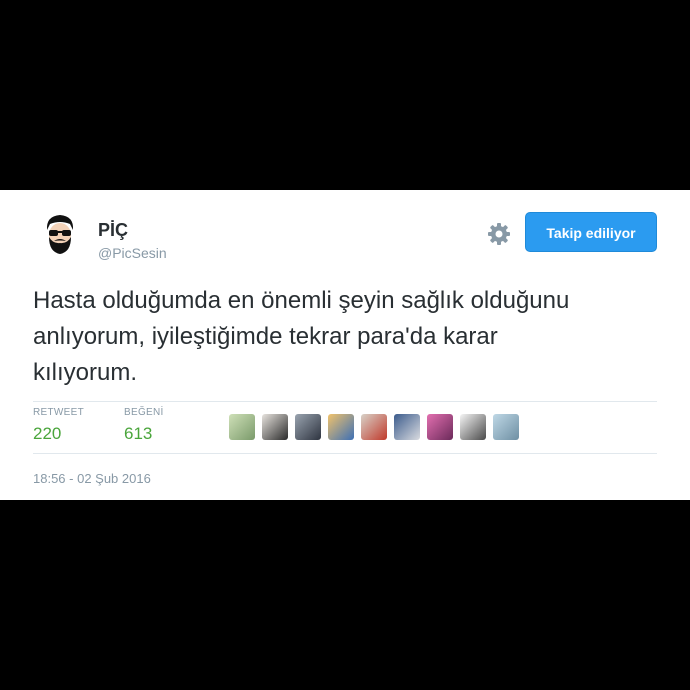 The image size is (690, 690). Describe the element at coordinates (499, 234) in the screenshot. I see `gear-icon` at that location.